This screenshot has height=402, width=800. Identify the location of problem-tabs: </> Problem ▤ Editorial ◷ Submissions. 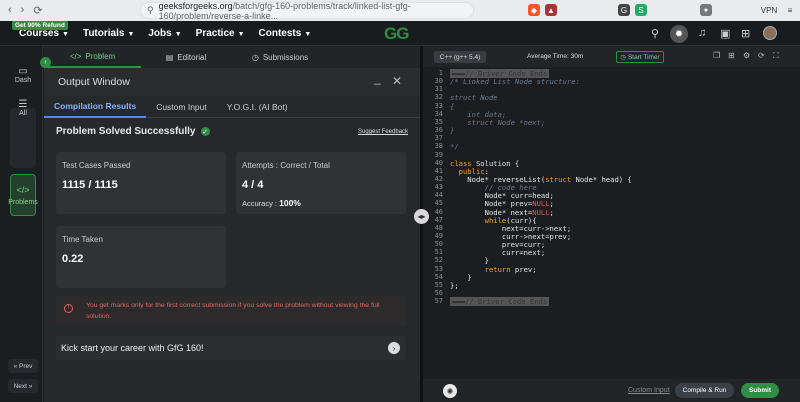
(232, 57).